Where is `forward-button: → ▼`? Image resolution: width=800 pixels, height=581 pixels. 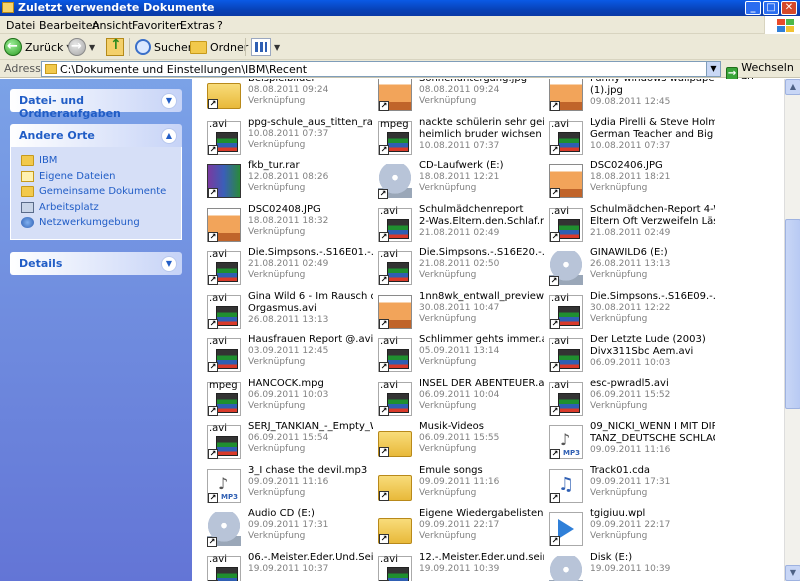
forward-button: → ▼ is located at coordinates (81, 47).